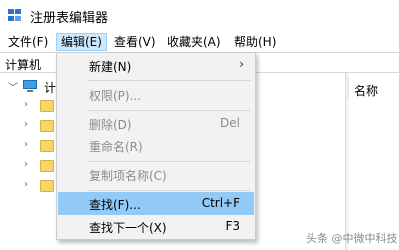 The width and height of the screenshot is (399, 250). What do you see at coordinates (135, 42) in the screenshot?
I see `menu-view: 查看(V)` at bounding box center [135, 42].